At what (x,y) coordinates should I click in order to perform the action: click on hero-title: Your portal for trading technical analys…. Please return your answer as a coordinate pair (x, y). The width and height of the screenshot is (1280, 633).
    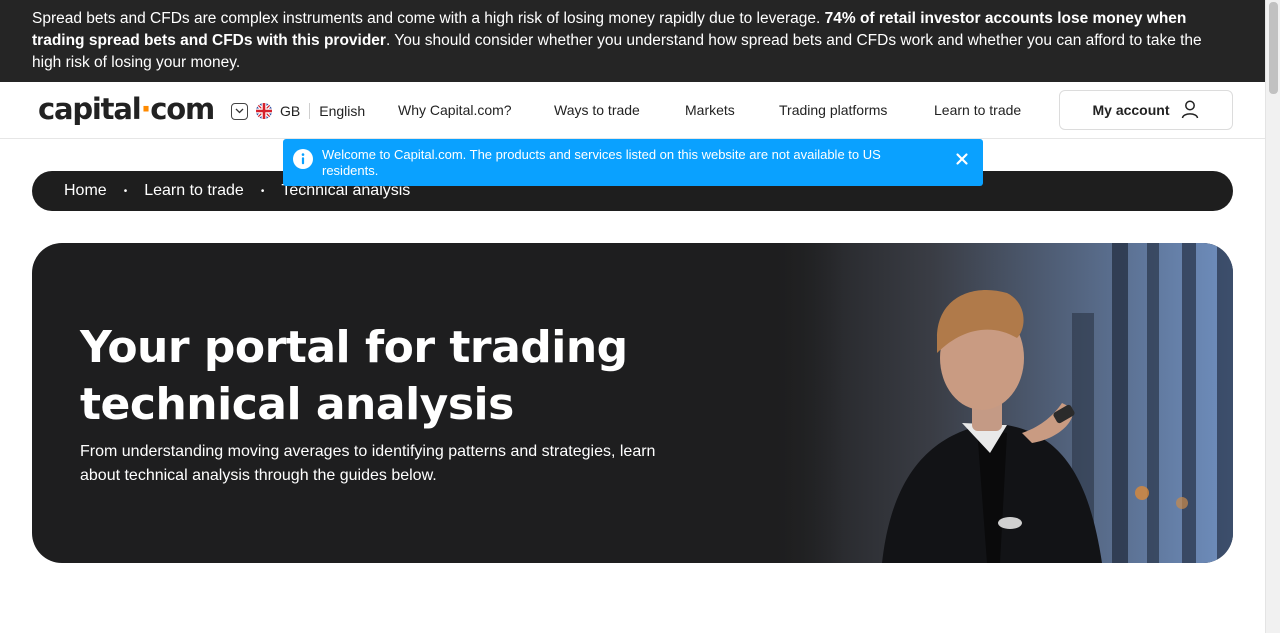
    Looking at the image, I should click on (354, 376).